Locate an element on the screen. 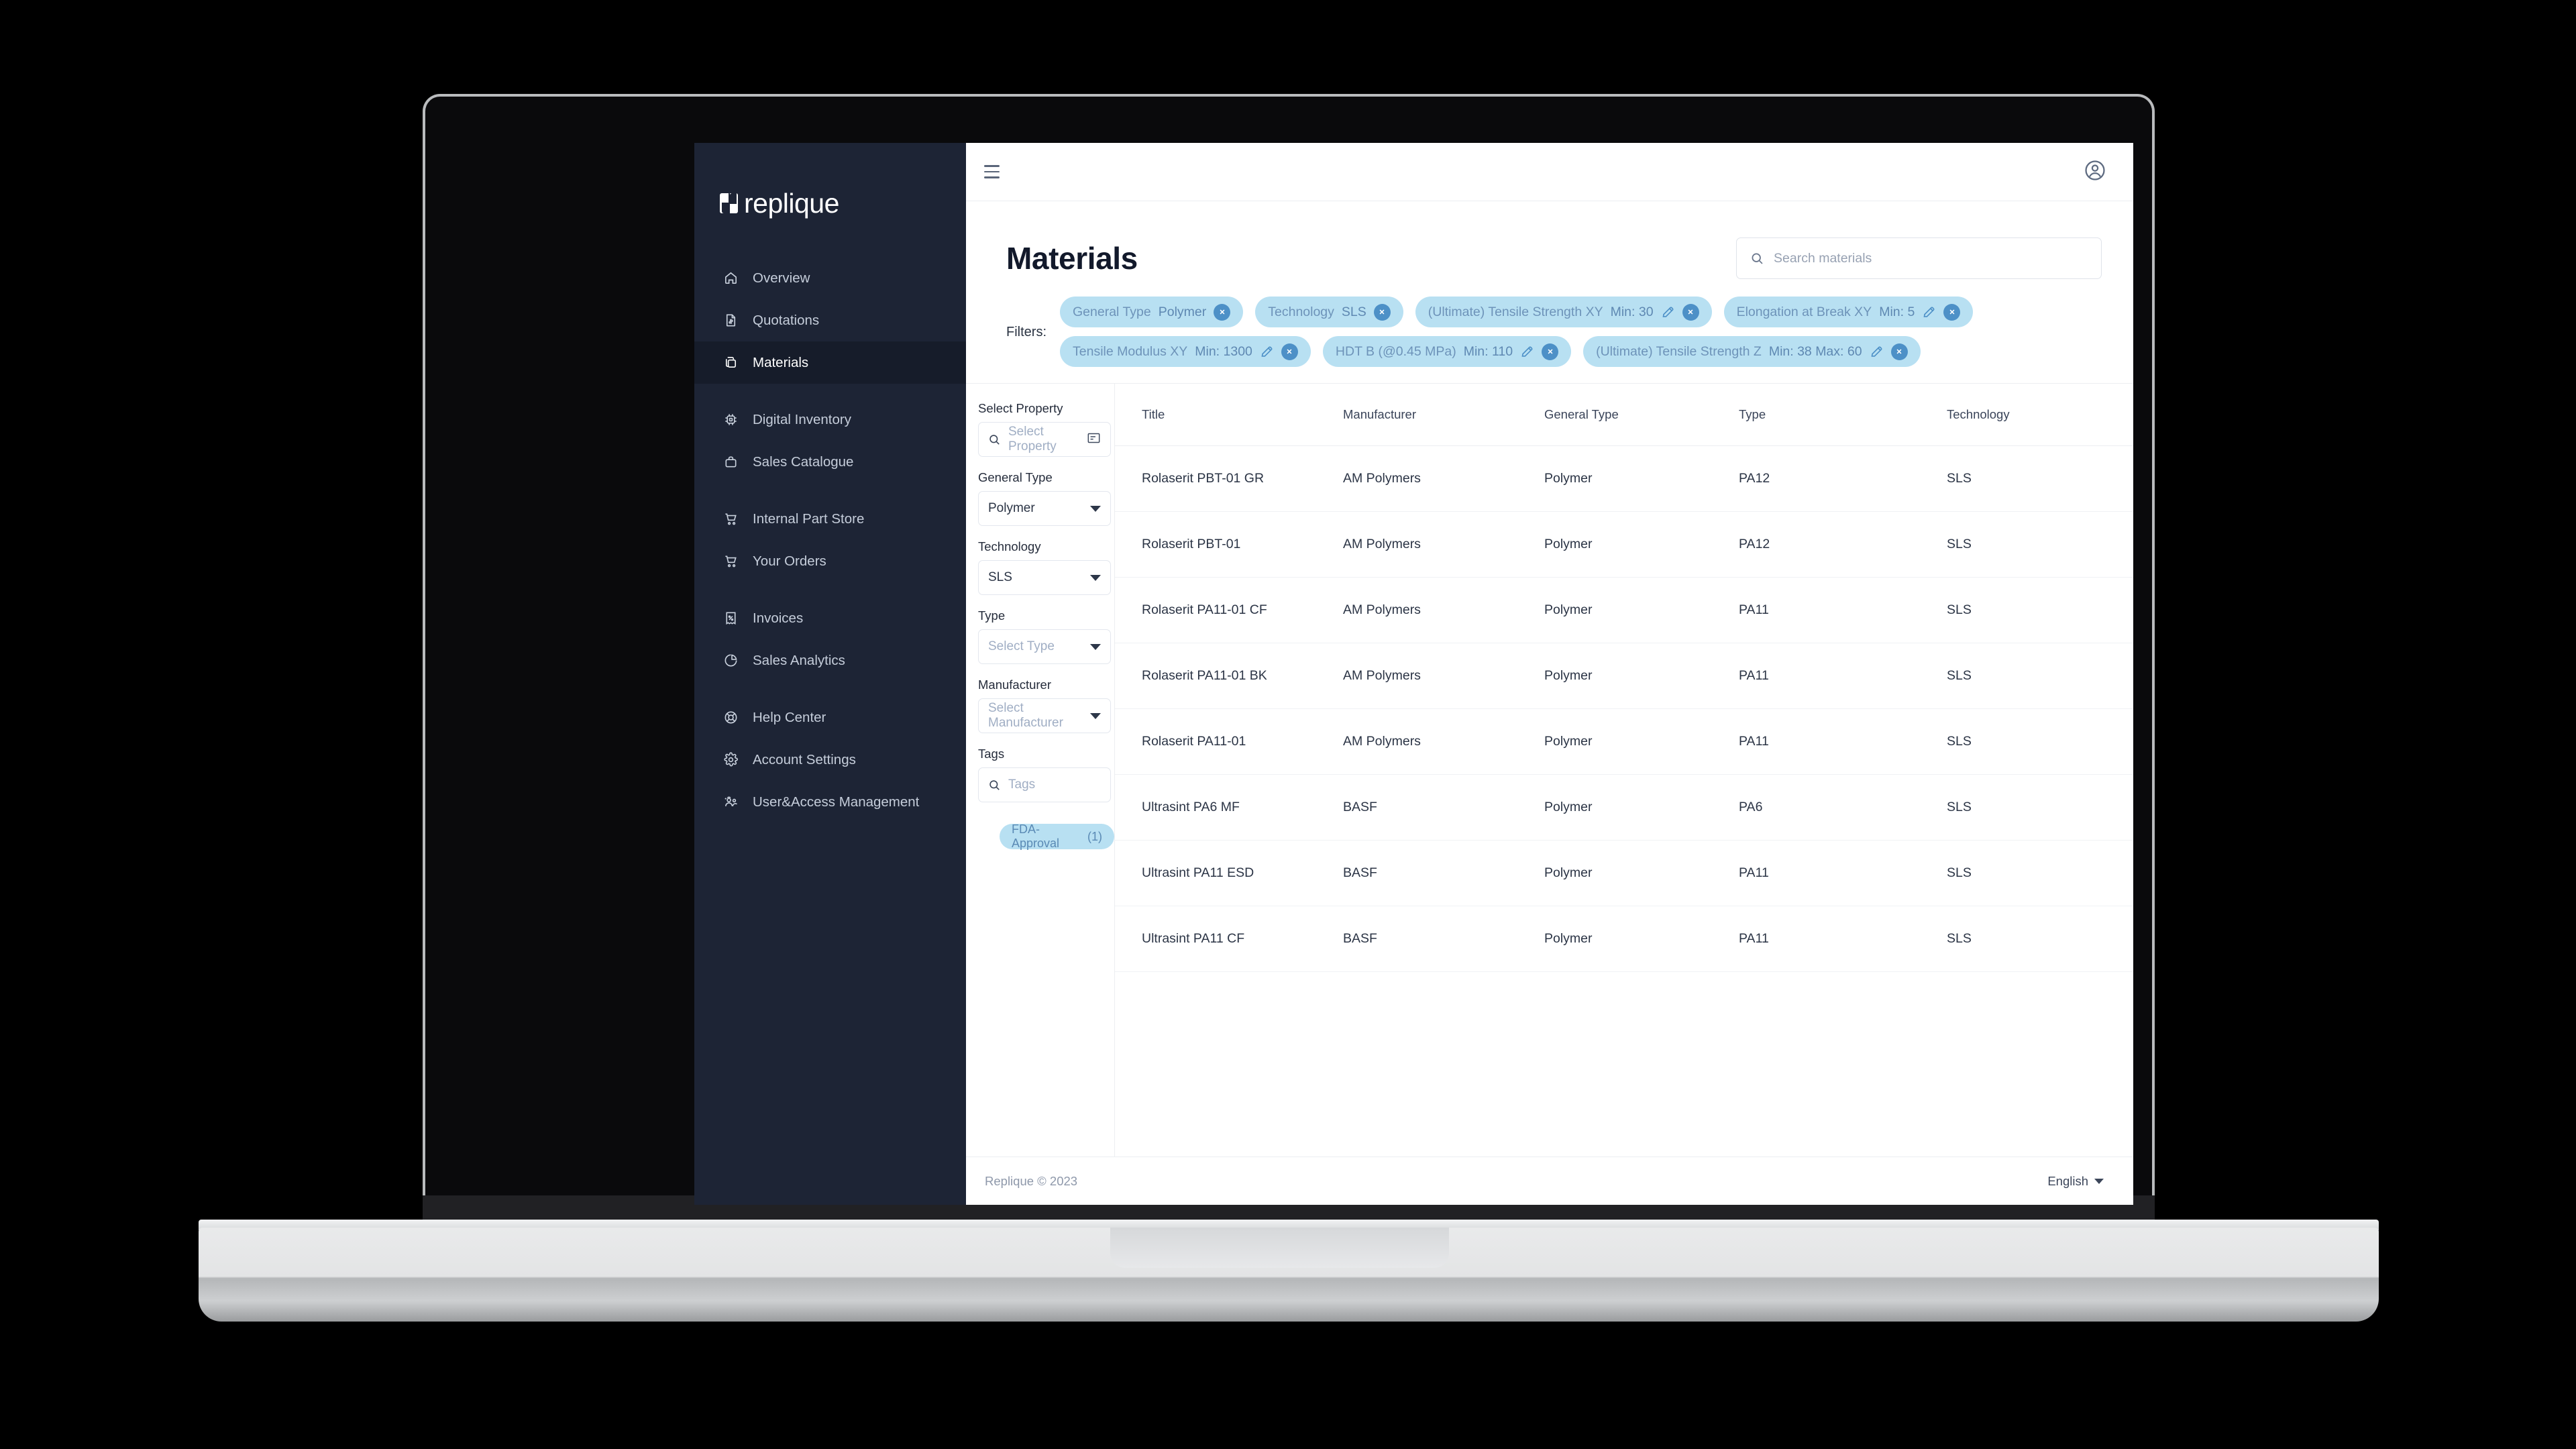 This screenshot has width=2576, height=1449. page-header: Materials is located at coordinates (1549, 241).